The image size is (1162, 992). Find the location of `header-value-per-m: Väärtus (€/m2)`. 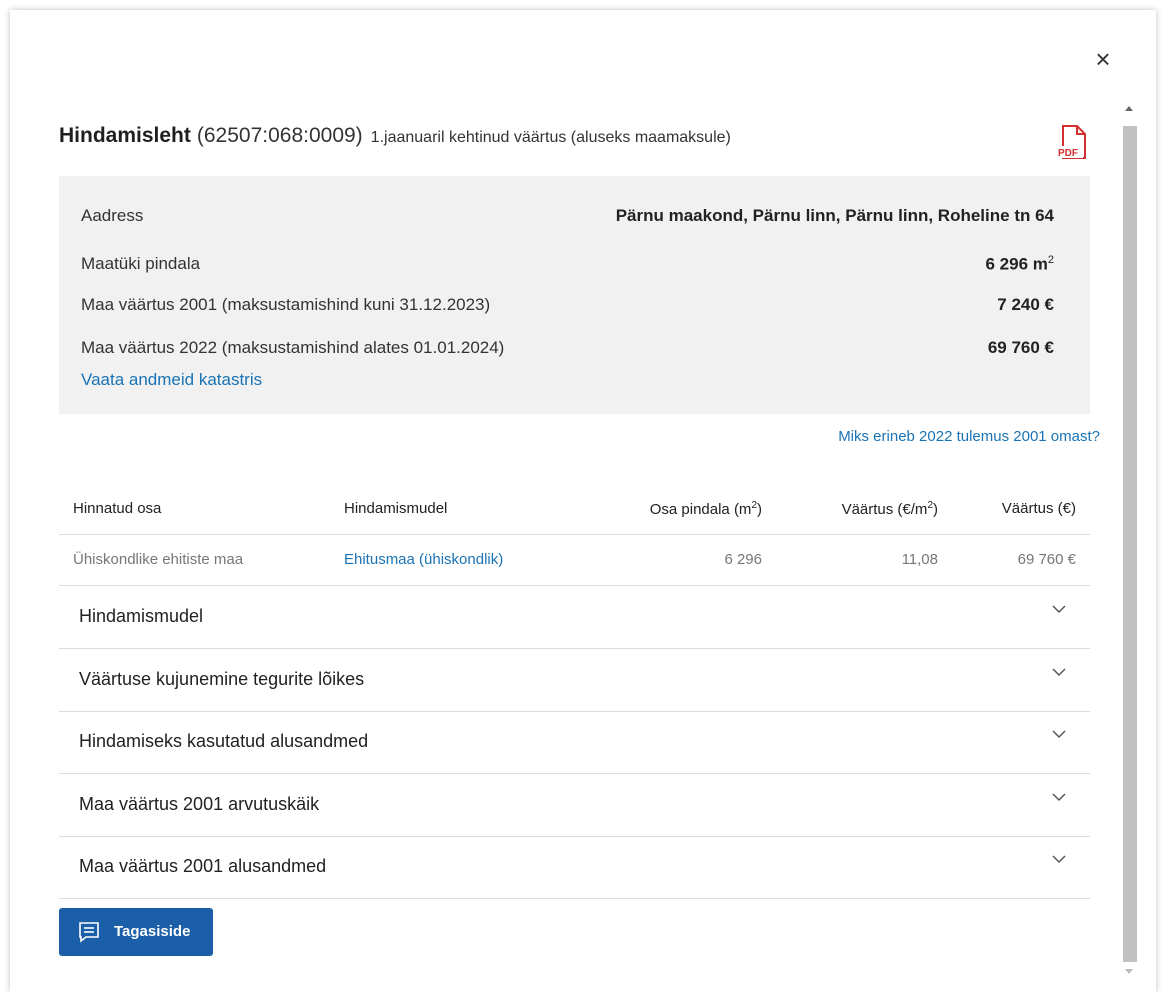

header-value-per-m: Väärtus (€/m2) is located at coordinates (889, 509).